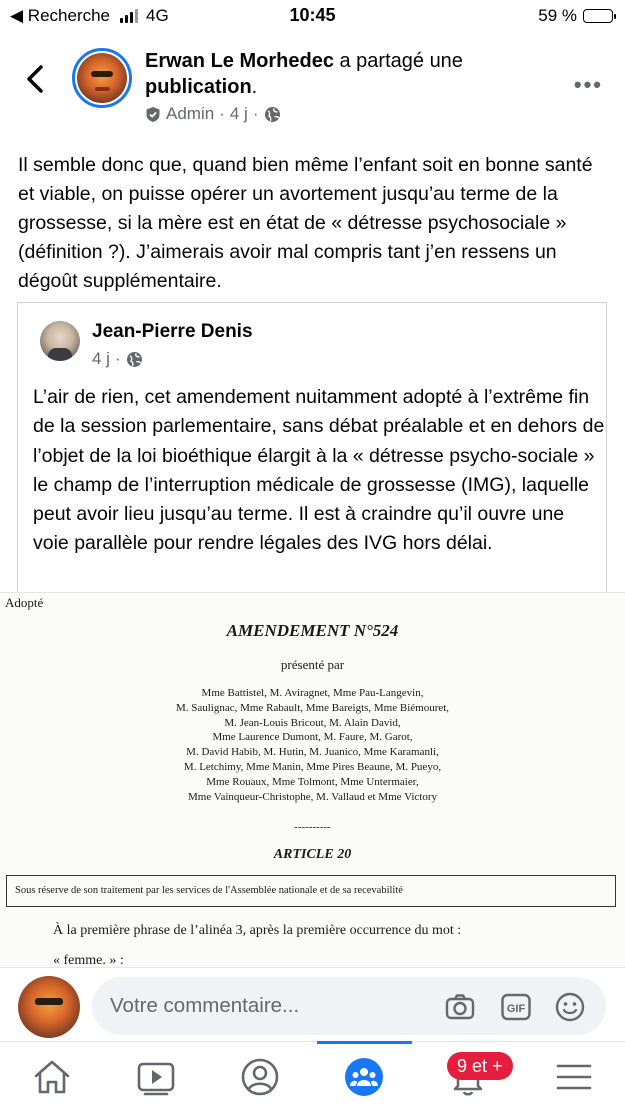  I want to click on user-avatar, so click(49, 1007).